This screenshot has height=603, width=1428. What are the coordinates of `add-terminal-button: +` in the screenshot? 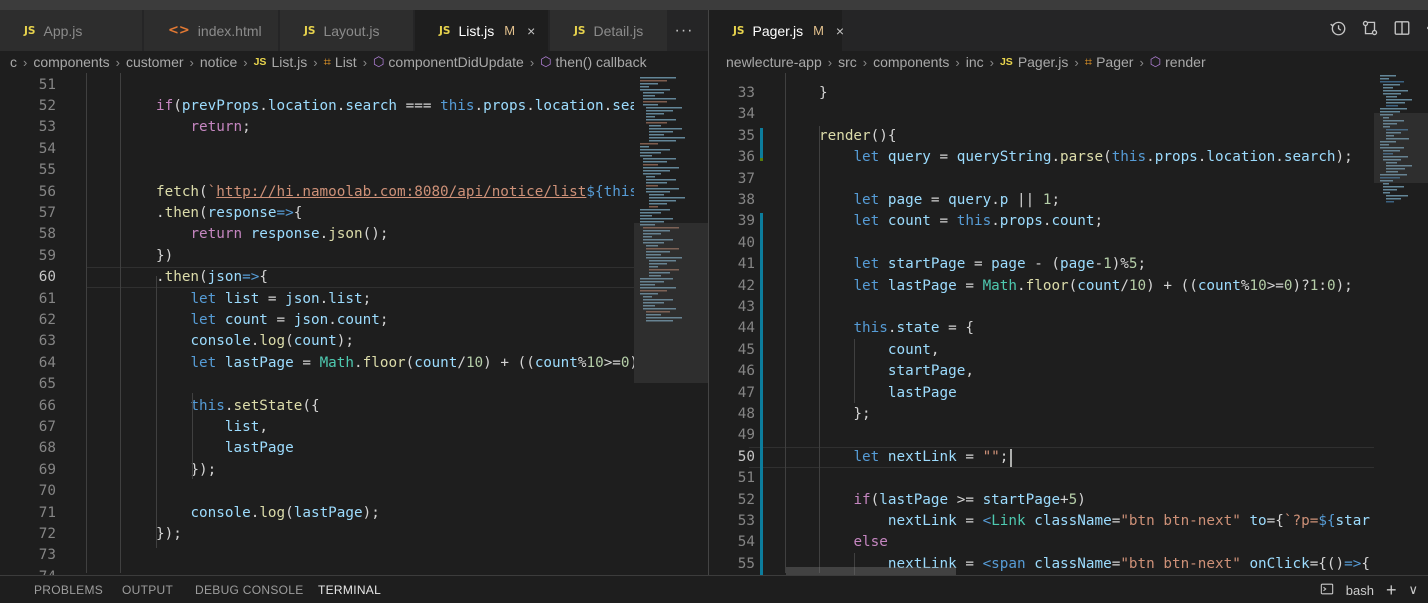 It's located at (1391, 590).